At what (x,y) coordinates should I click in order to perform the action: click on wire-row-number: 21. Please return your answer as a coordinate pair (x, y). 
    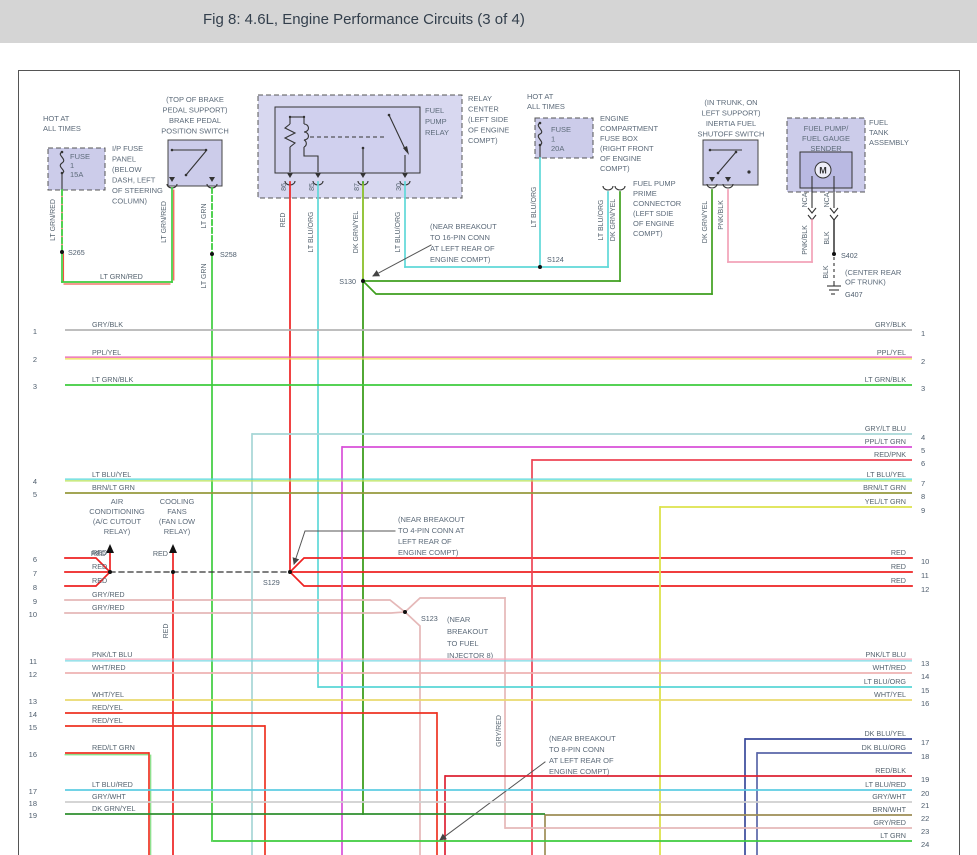
    Looking at the image, I should click on (925, 805).